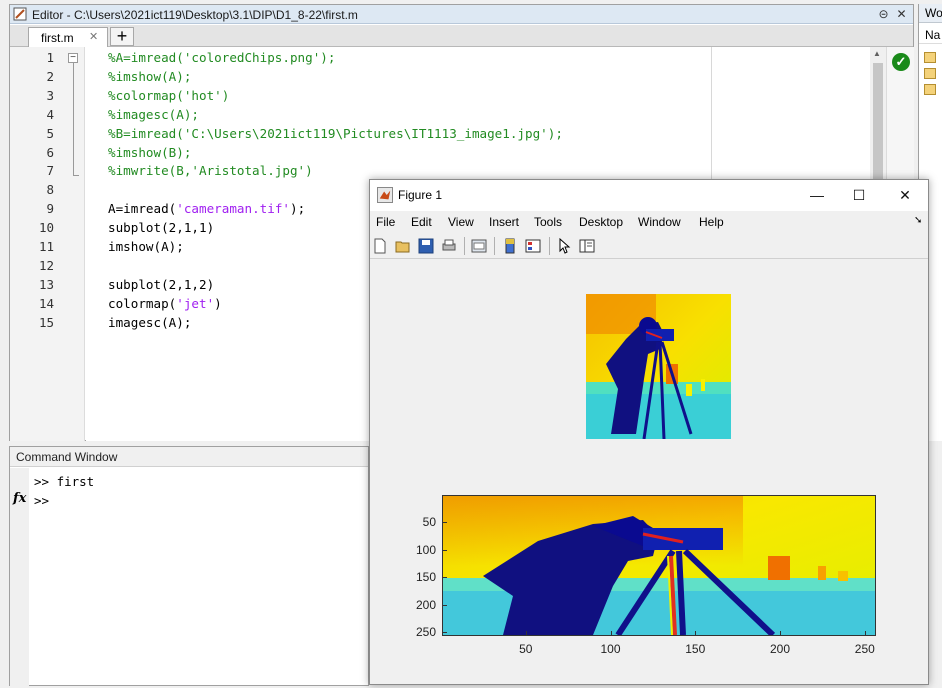 This screenshot has height=688, width=942. Describe the element at coordinates (429, 522) in the screenshot. I see `y-tick-label: 50` at that location.